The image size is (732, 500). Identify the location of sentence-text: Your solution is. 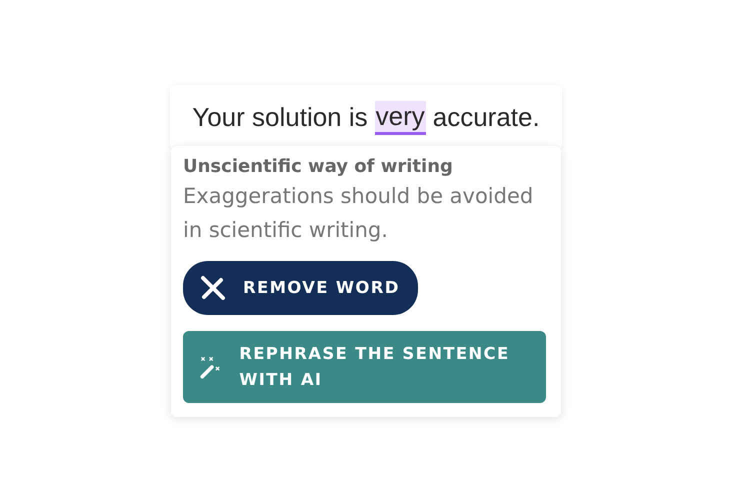
(280, 117).